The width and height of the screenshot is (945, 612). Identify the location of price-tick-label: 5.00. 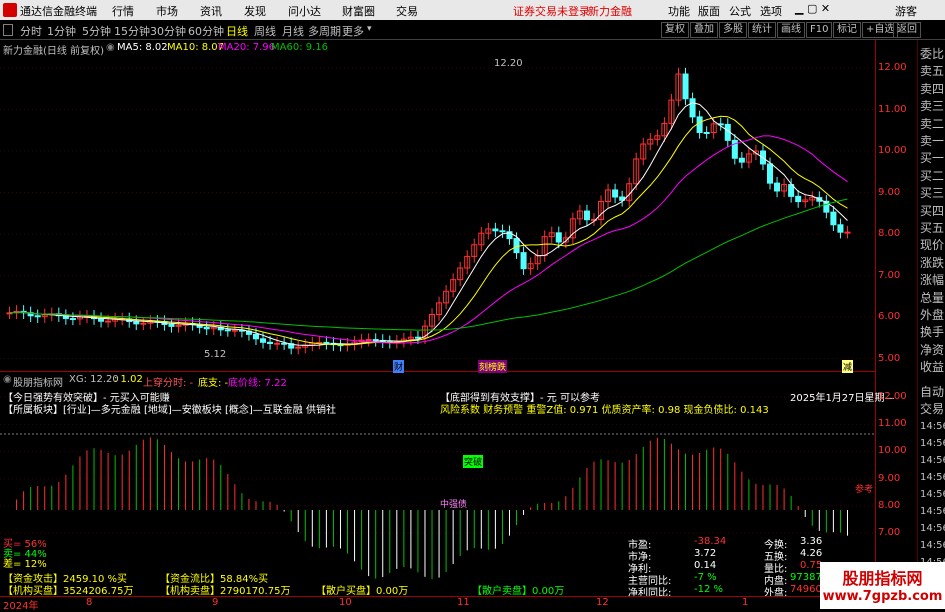
(889, 358).